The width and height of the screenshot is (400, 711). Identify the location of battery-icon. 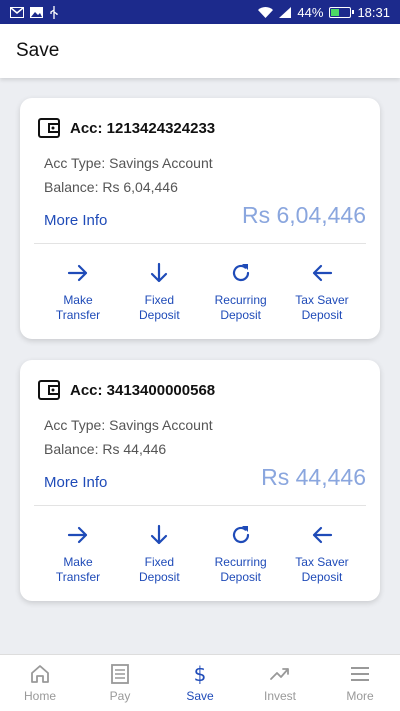
(342, 12).